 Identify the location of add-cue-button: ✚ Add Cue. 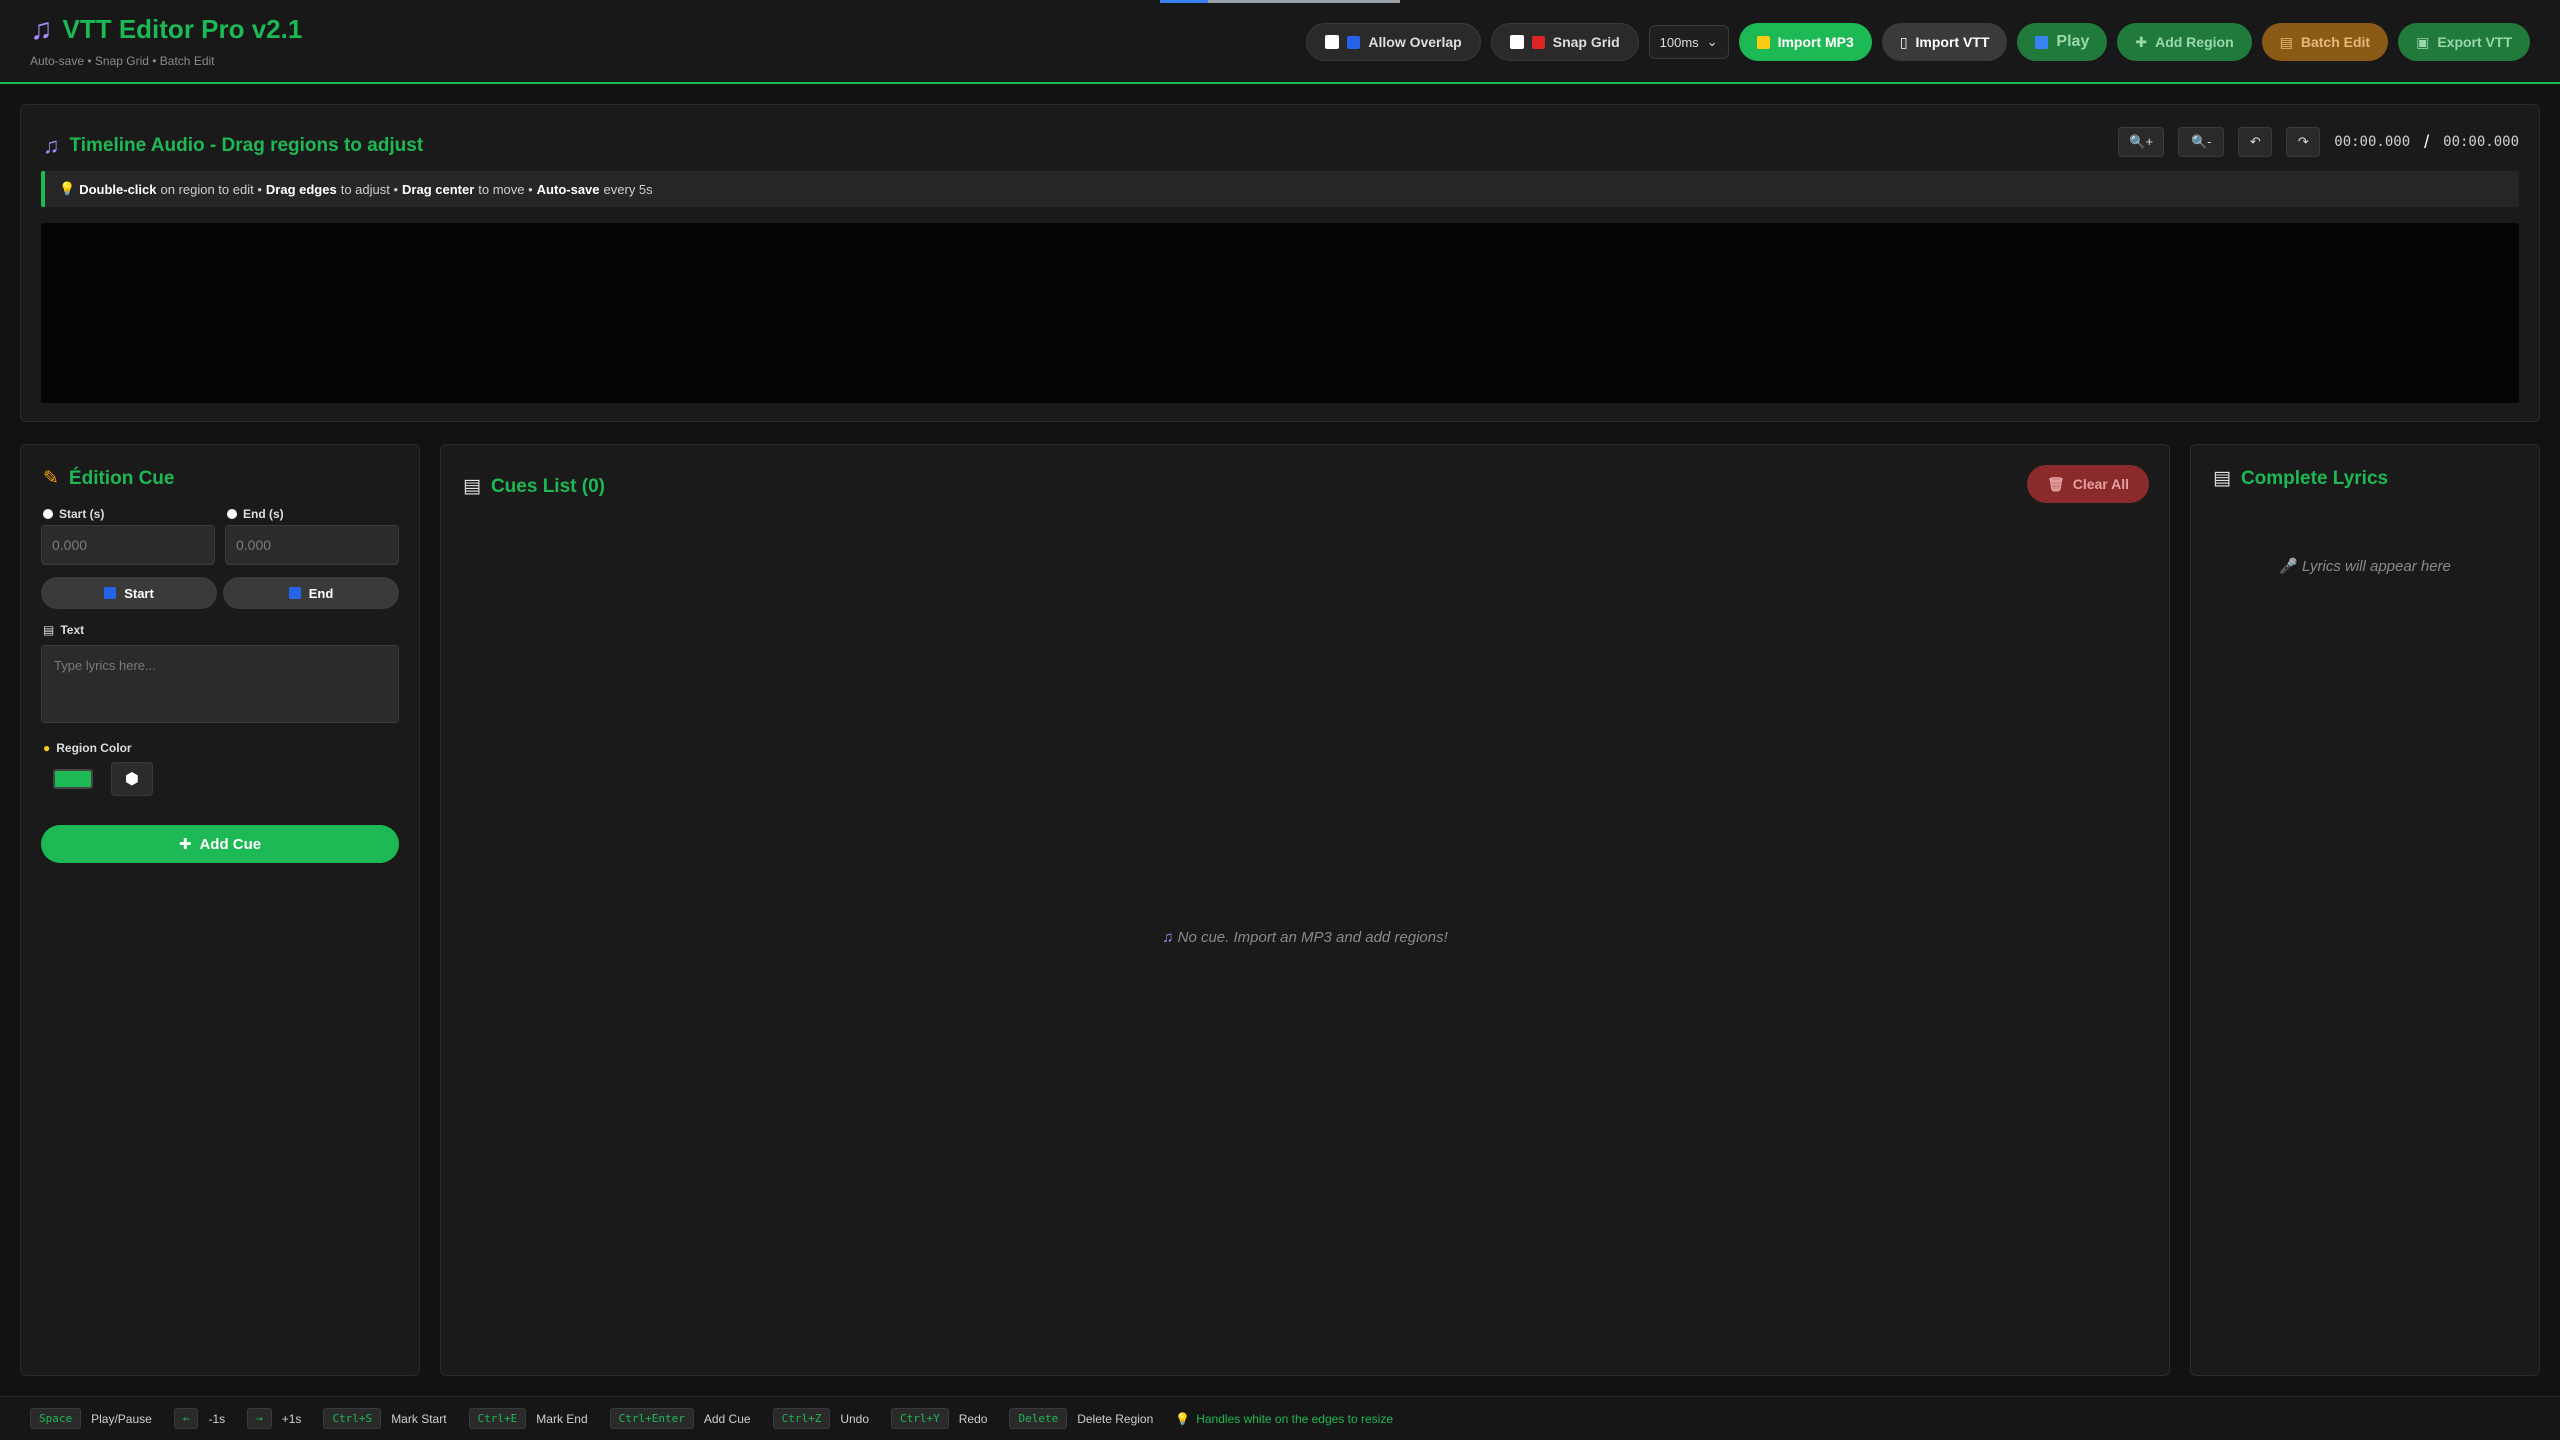
(220, 844).